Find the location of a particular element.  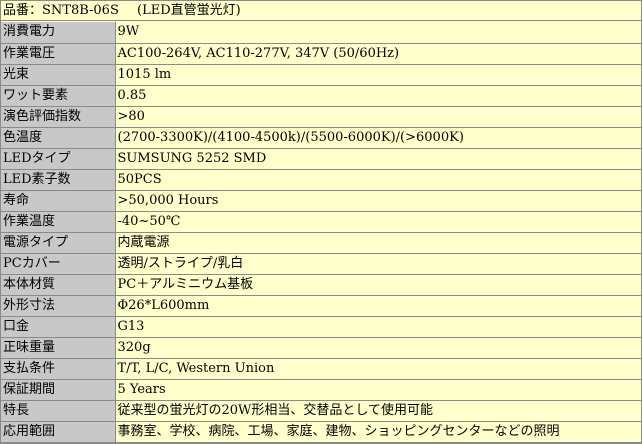

spec-value: G13 is located at coordinates (378, 327).